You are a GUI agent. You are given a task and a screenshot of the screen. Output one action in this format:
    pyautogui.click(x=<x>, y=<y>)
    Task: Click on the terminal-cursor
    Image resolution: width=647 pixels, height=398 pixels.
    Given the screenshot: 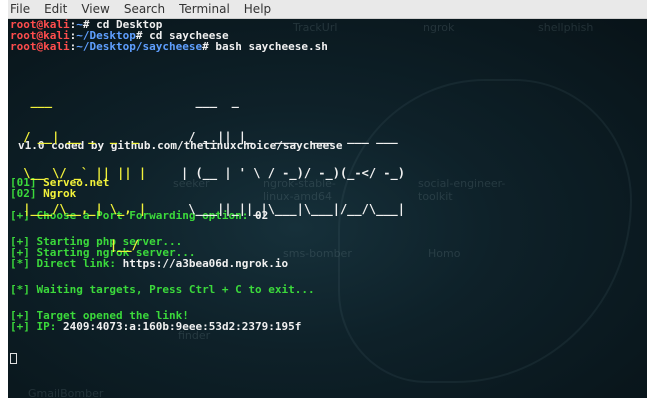 What is the action you would take?
    pyautogui.click(x=13, y=358)
    